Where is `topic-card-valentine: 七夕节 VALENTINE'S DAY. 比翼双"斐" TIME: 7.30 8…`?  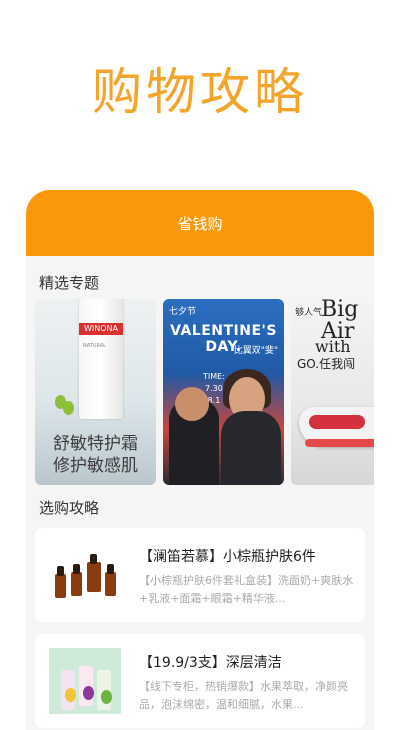
topic-card-valentine: 七夕节 VALENTINE'S DAY. 比翼双"斐" TIME: 7.30 8… is located at coordinates (223, 392).